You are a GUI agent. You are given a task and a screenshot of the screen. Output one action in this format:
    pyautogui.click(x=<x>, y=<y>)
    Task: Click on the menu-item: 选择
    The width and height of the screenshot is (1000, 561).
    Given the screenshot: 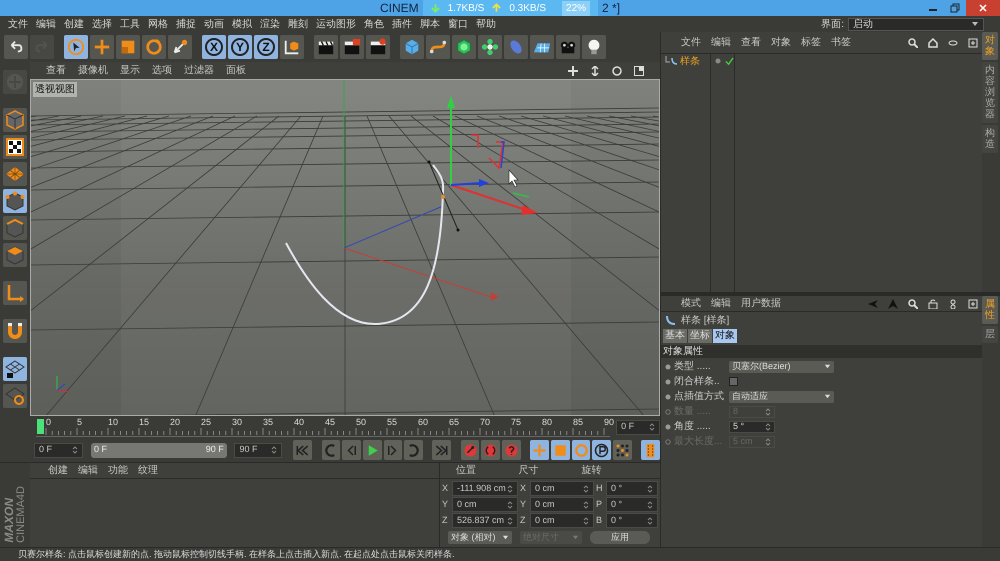 What is the action you would take?
    pyautogui.click(x=102, y=24)
    